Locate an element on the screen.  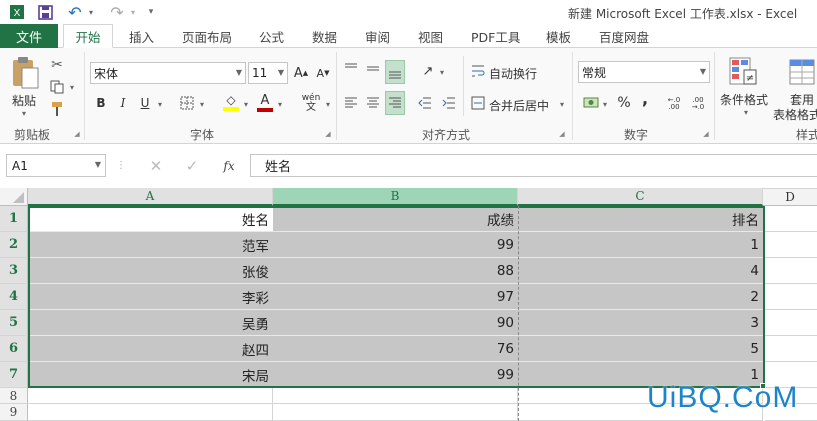
format-painter-icon is located at coordinates (57, 109).